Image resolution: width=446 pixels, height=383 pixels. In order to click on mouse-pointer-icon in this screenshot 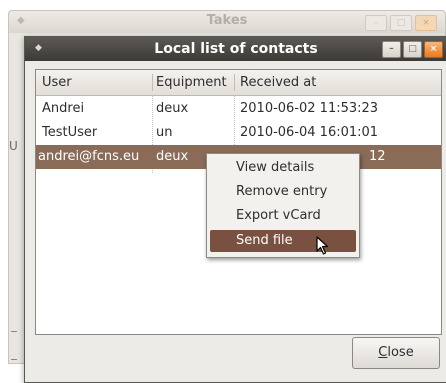, I will do `click(322, 245)`.